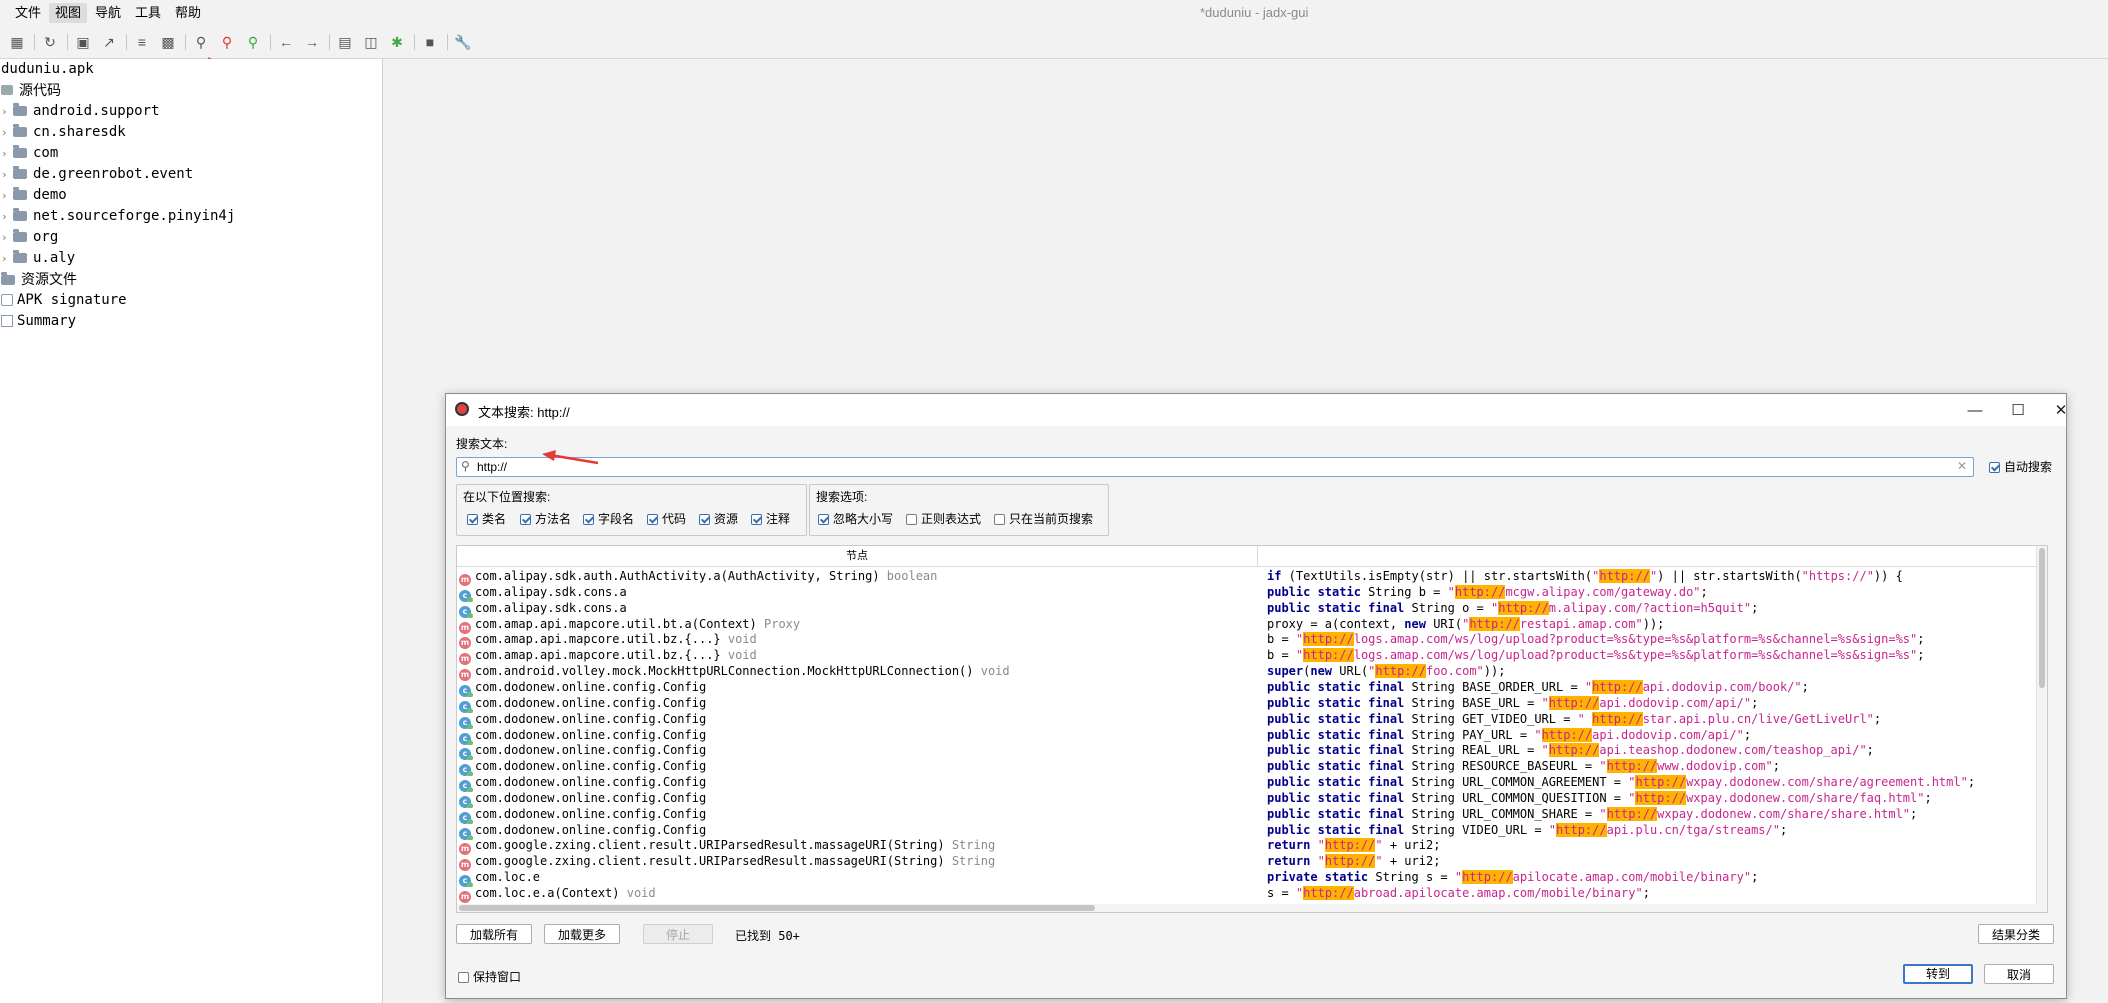 The height and width of the screenshot is (1003, 2108). I want to click on menu-help: 帮助, so click(188, 13).